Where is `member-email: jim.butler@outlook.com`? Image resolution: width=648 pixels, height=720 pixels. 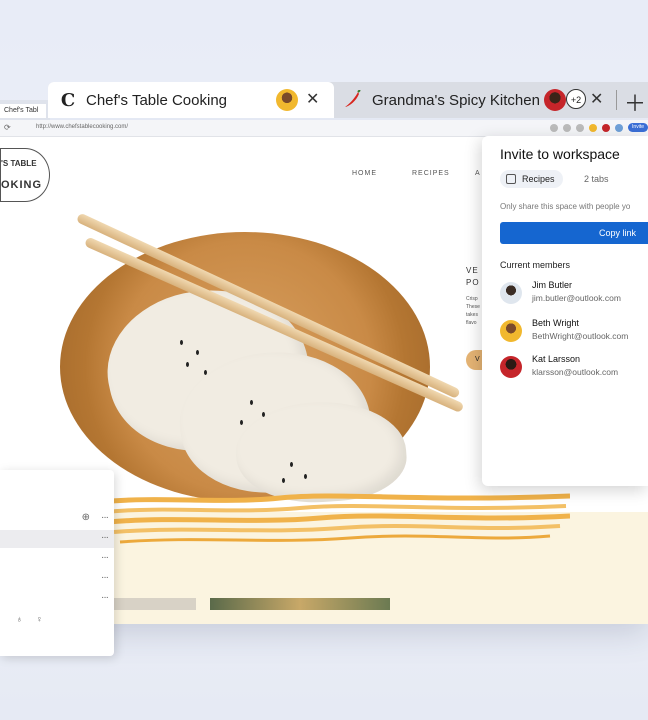 member-email: jim.butler@outlook.com is located at coordinates (576, 298).